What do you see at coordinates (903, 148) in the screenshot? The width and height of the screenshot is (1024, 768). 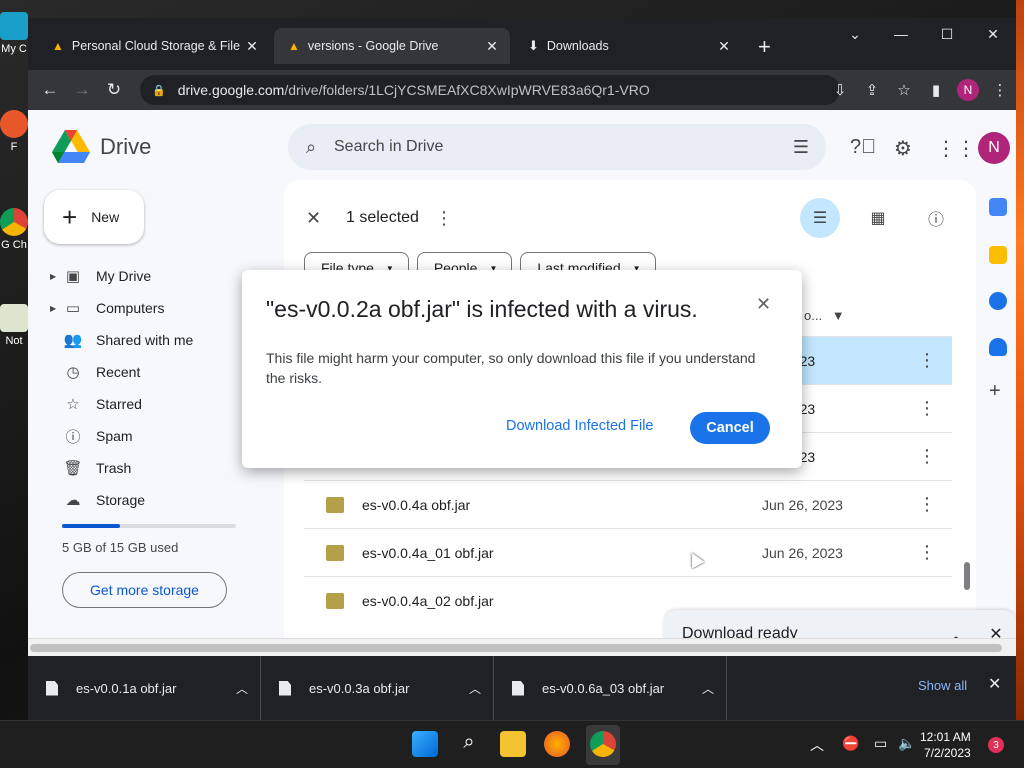 I see `gear-icon: ⚙` at bounding box center [903, 148].